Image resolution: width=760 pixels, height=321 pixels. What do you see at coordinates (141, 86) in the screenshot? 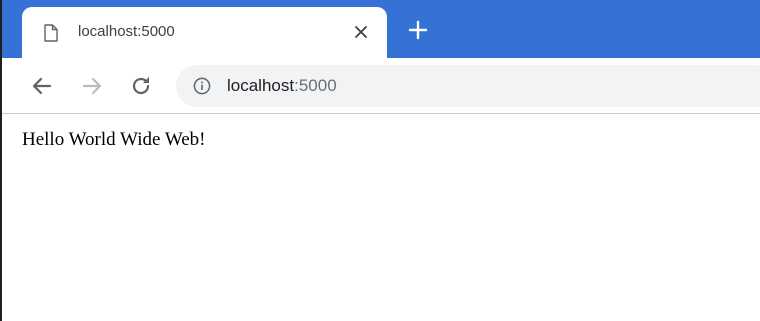
I see `reload-icon` at bounding box center [141, 86].